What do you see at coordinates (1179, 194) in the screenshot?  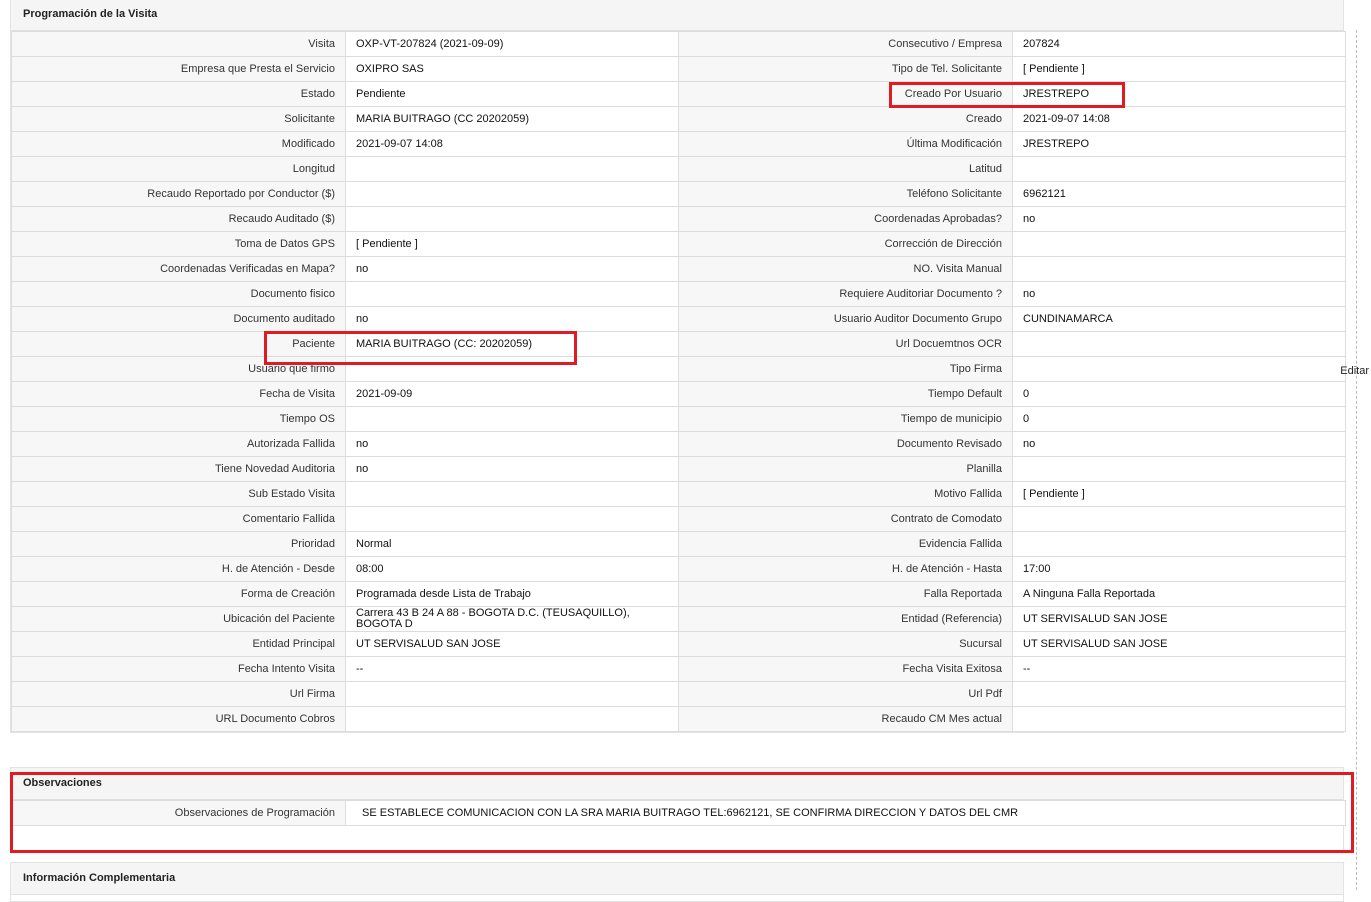 I see `field-value: 6962121` at bounding box center [1179, 194].